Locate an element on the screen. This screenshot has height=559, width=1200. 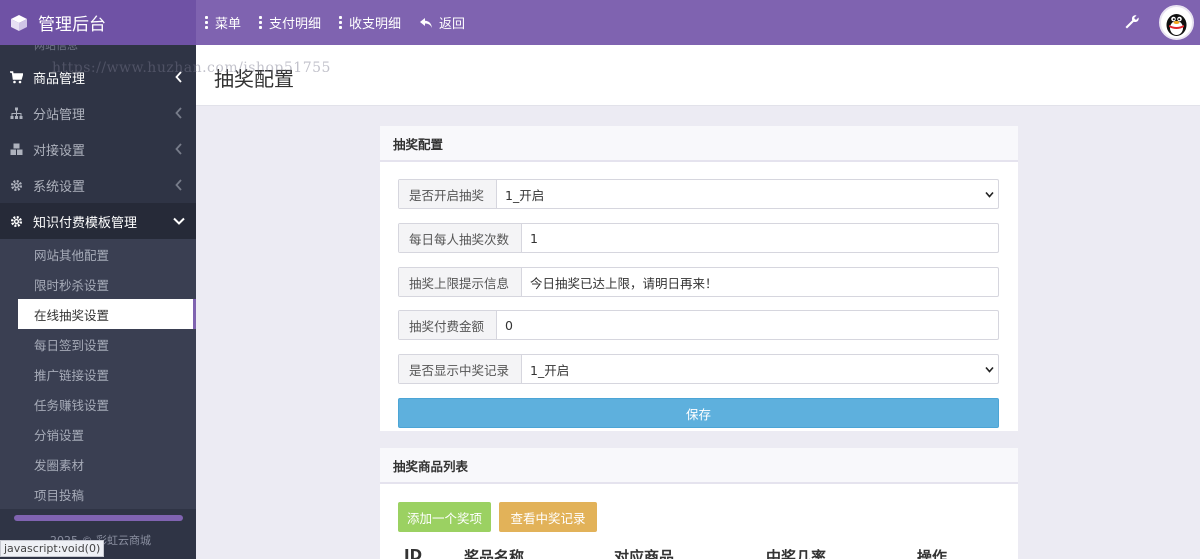
sidebar-item-system: 系统设置 is located at coordinates (98, 185).